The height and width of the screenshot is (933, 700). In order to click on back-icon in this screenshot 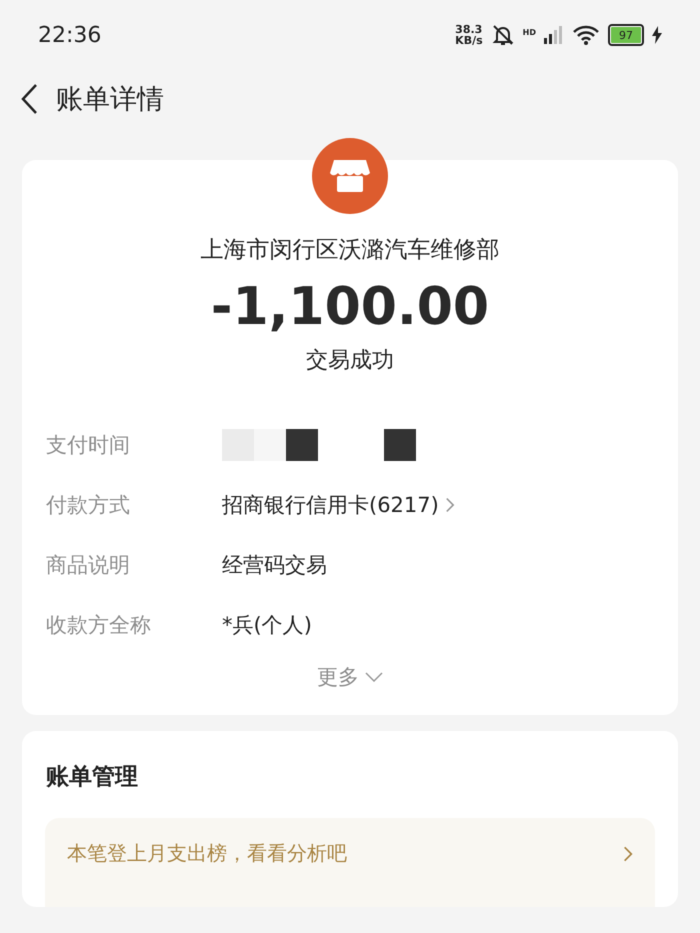, I will do `click(29, 99)`.